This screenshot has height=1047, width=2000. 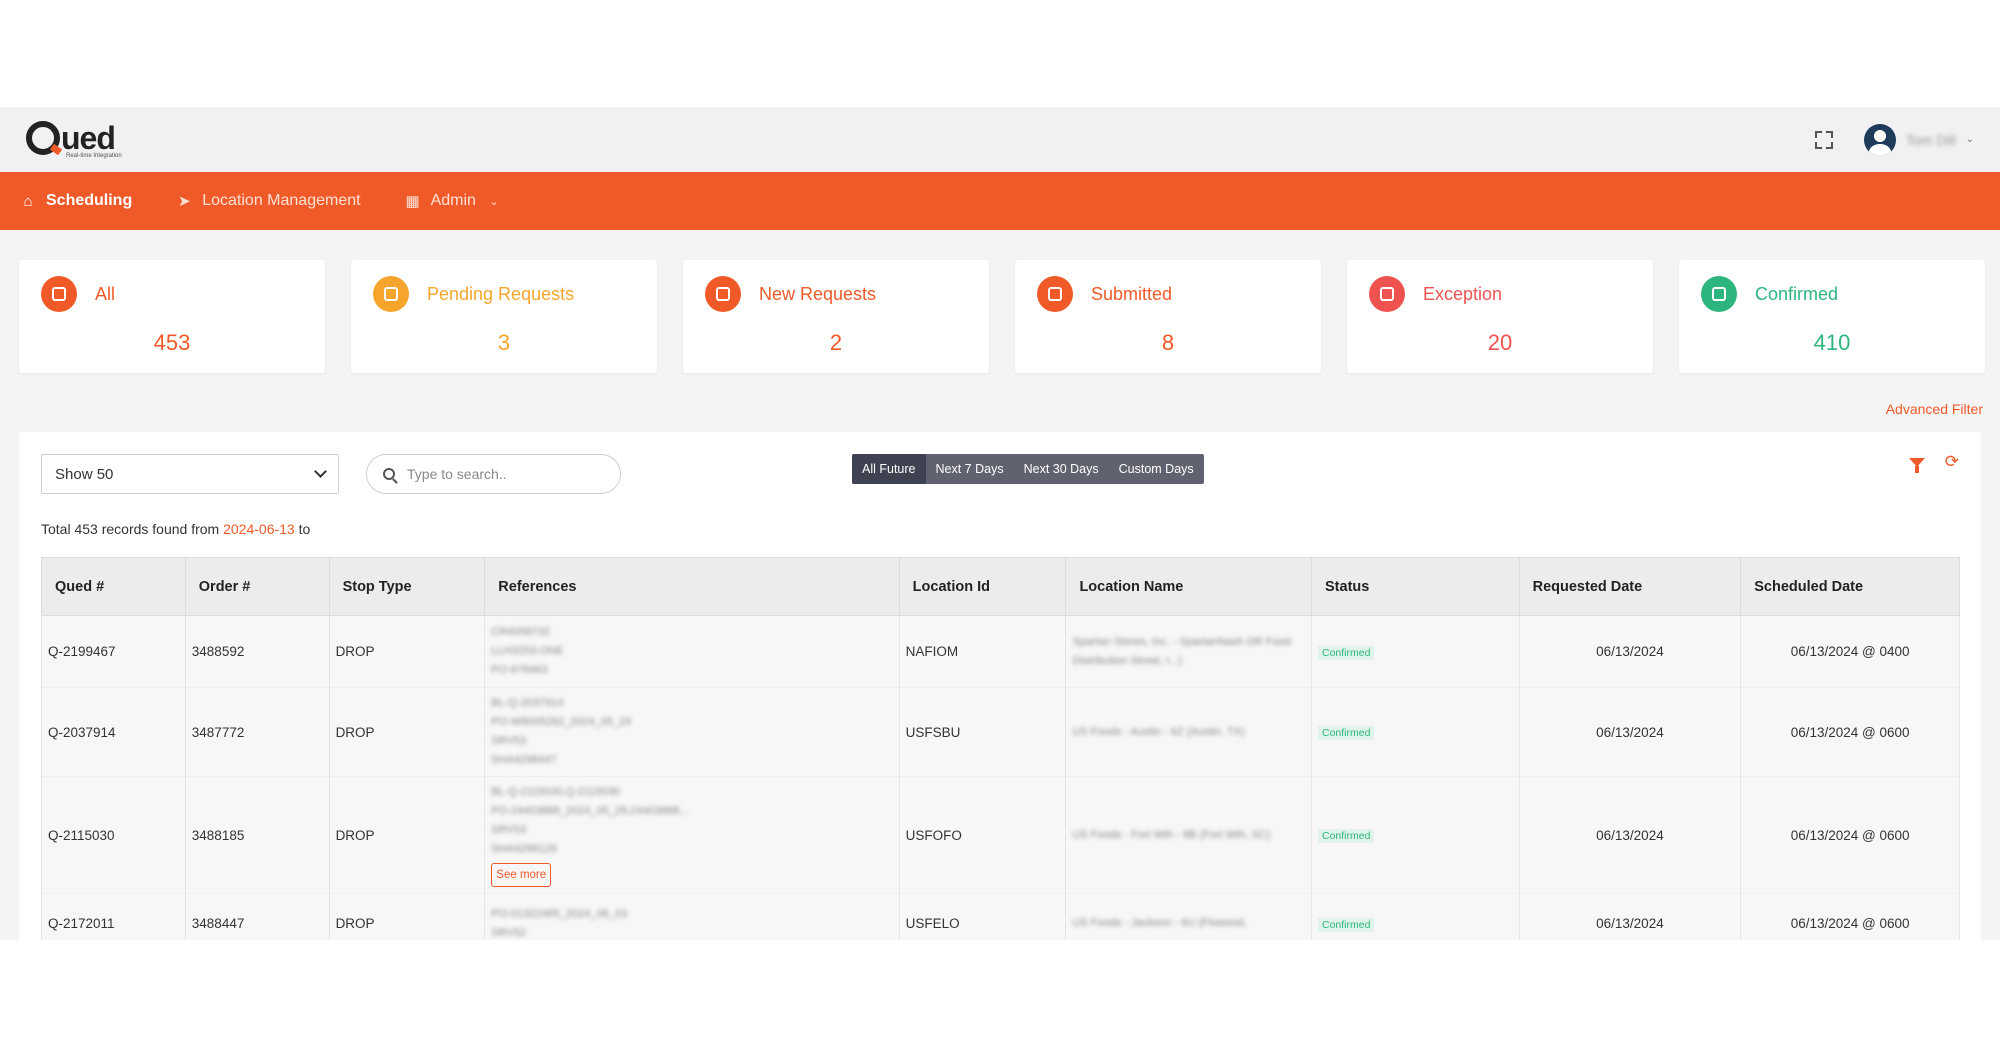 I want to click on card-title: All, so click(x=105, y=293).